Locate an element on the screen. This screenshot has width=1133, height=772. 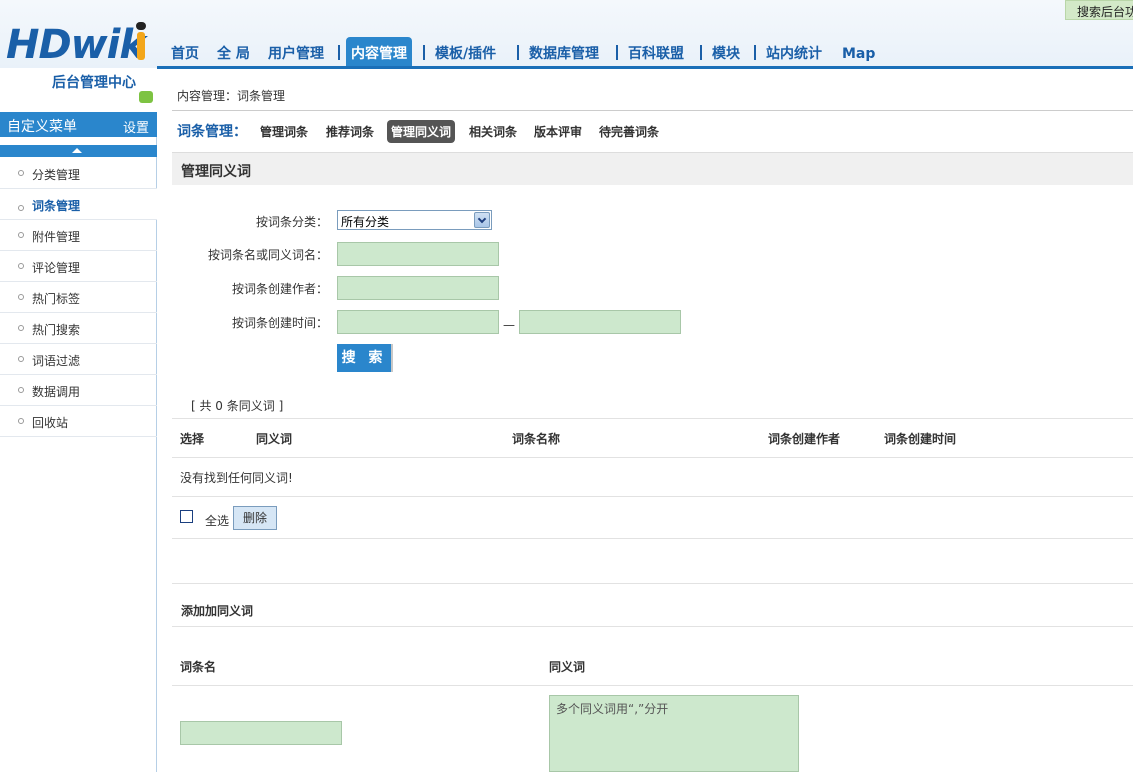
author-label: 按词条创建作者： is located at coordinates (280, 289).